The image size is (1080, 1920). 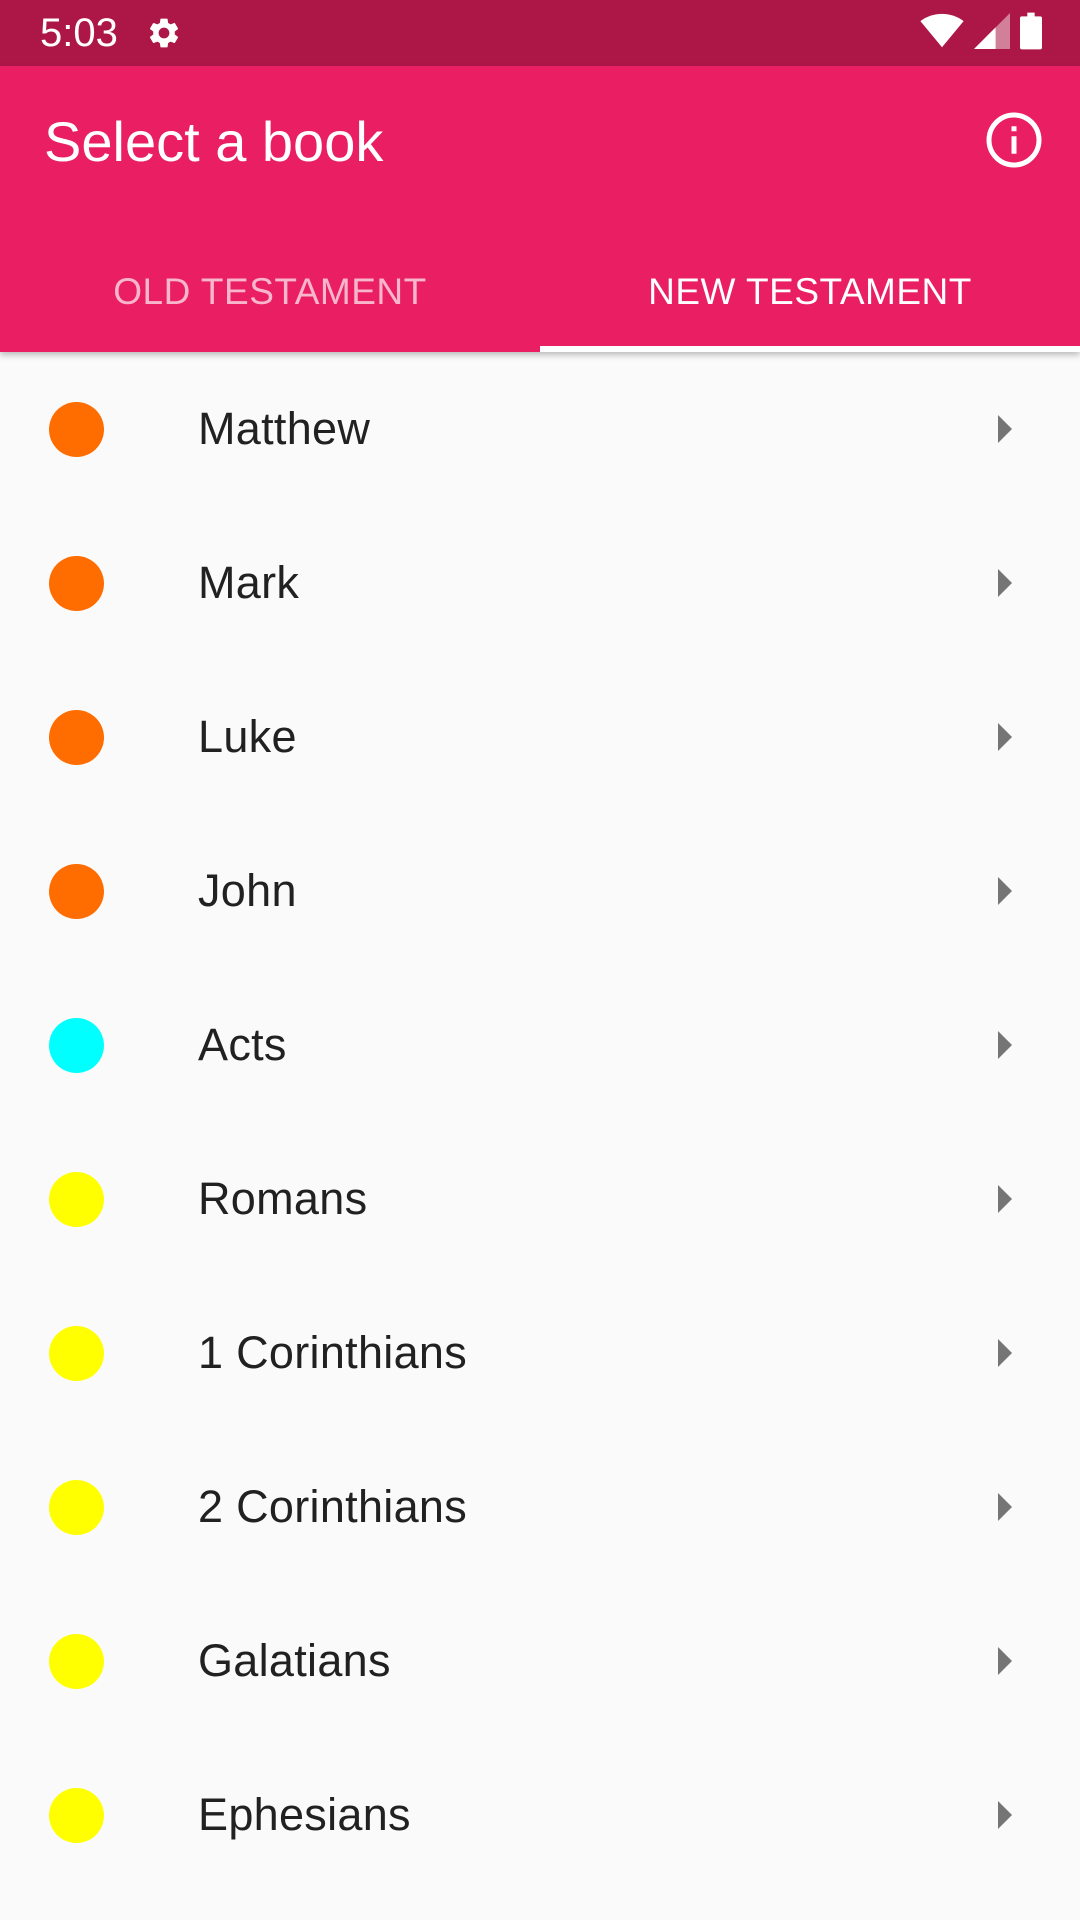 I want to click on tab-old-testament: OLD TESTAMENT, so click(x=270, y=292).